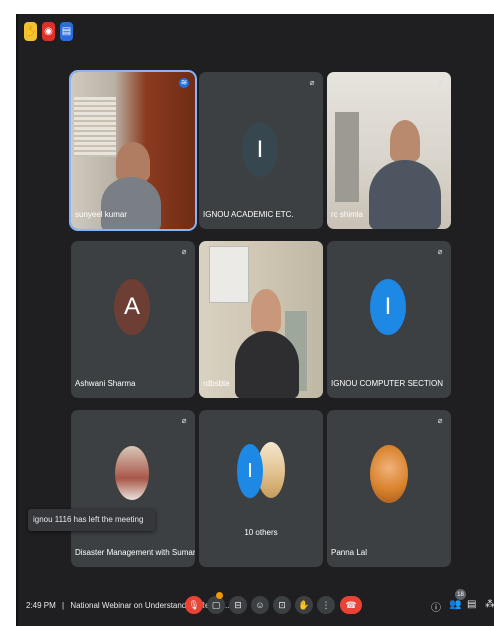 The width and height of the screenshot is (494, 626). I want to click on participant-tile: I ⌀ IGNOU ACADEMIC ETC., so click(261, 150).